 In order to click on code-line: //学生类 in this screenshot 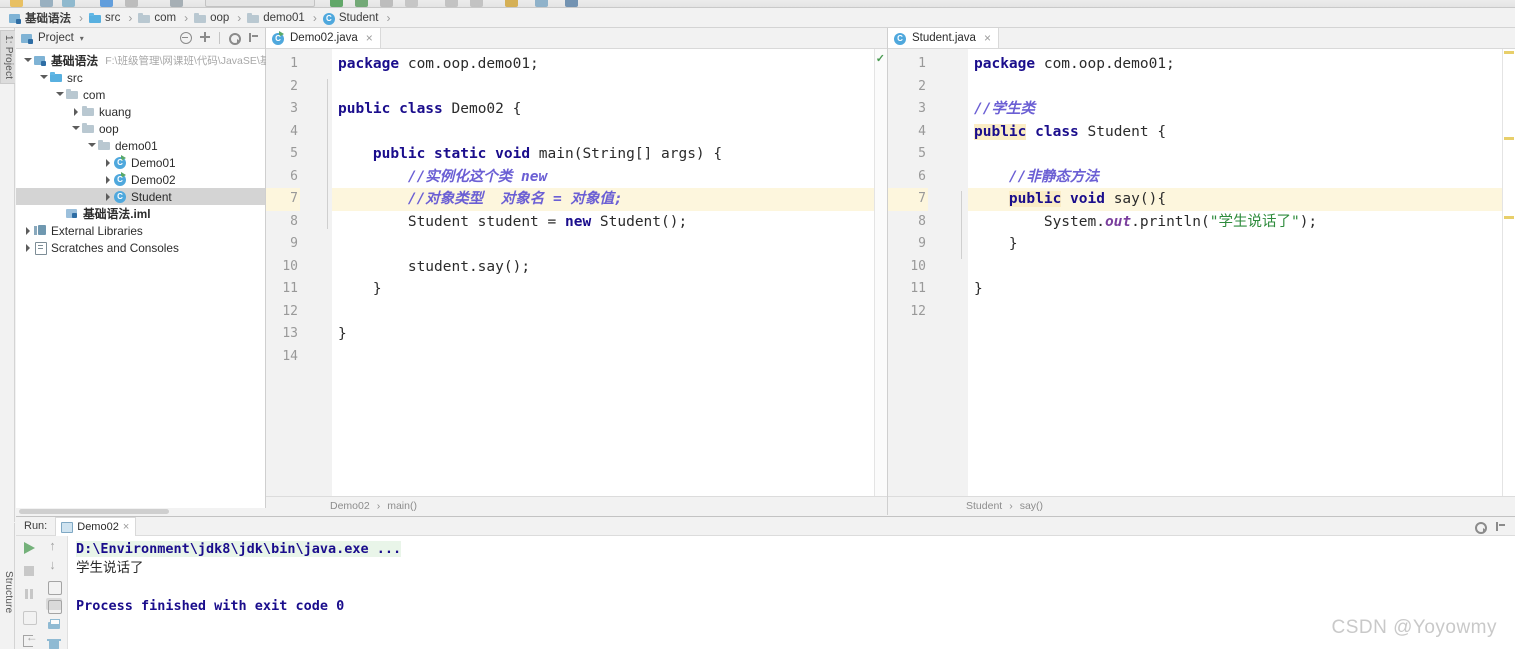, I will do `click(1241, 109)`.